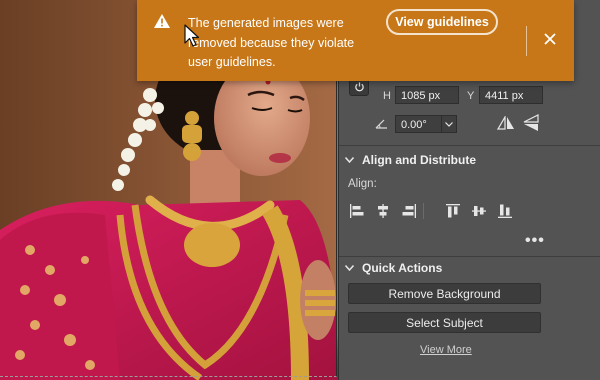 The width and height of the screenshot is (600, 380). Describe the element at coordinates (444, 293) in the screenshot. I see `remove-background-button: Remove Background` at that location.